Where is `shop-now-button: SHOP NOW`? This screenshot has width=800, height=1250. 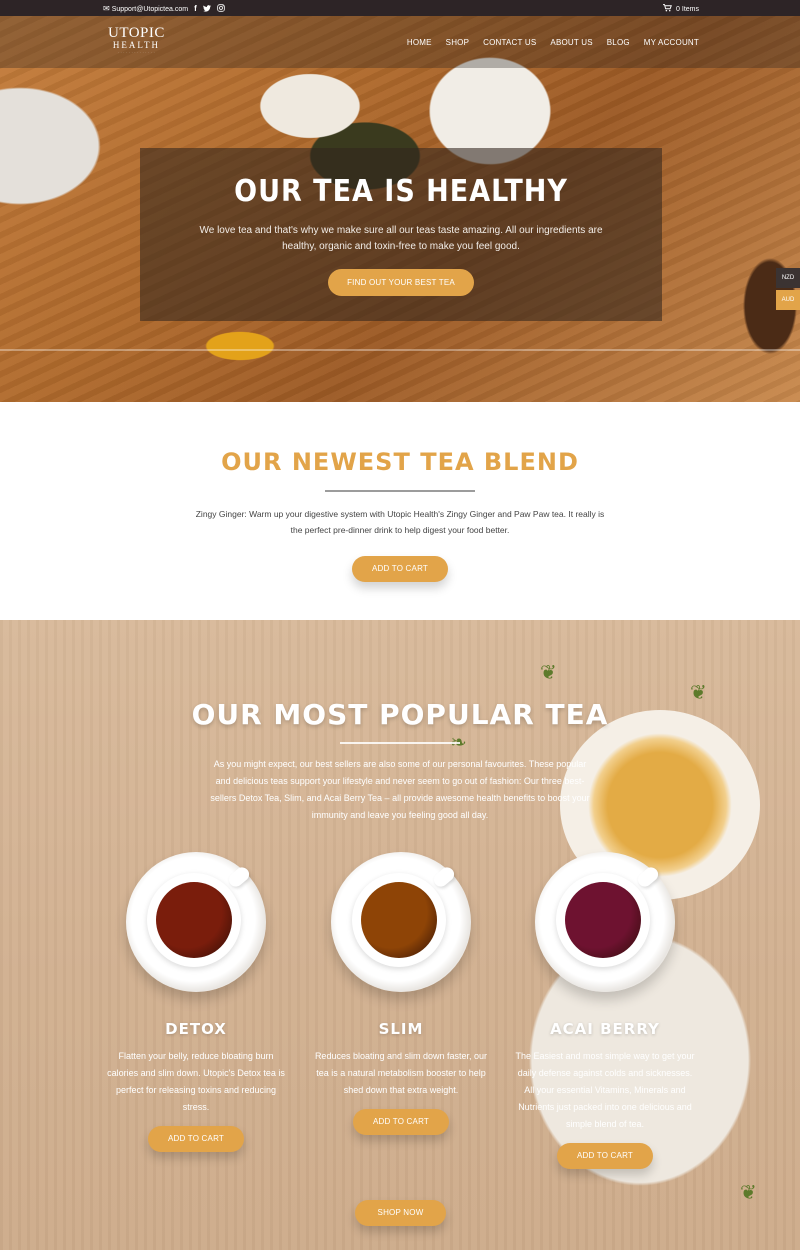 shop-now-button: SHOP NOW is located at coordinates (400, 1213).